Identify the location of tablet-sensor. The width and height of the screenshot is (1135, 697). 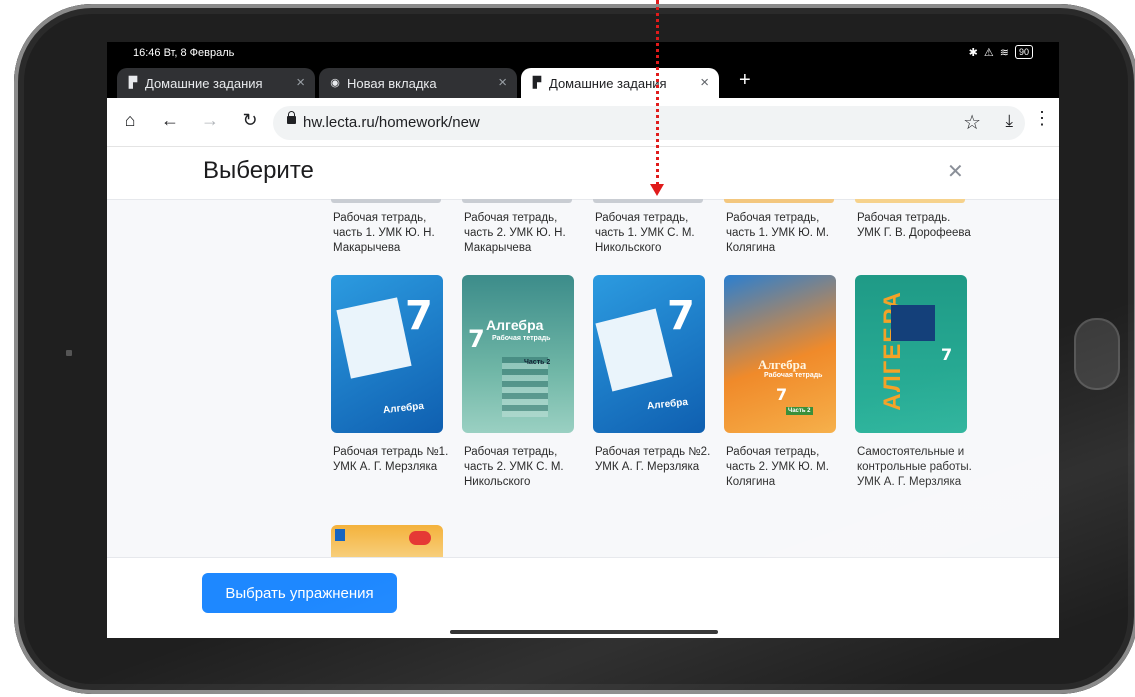
(69, 353).